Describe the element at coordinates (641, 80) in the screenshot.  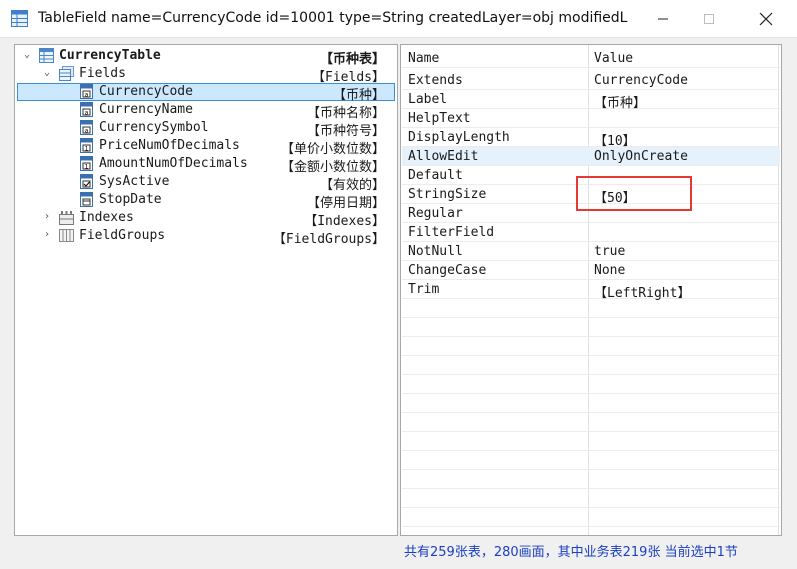
I see `property-value: CurrencyCode` at that location.